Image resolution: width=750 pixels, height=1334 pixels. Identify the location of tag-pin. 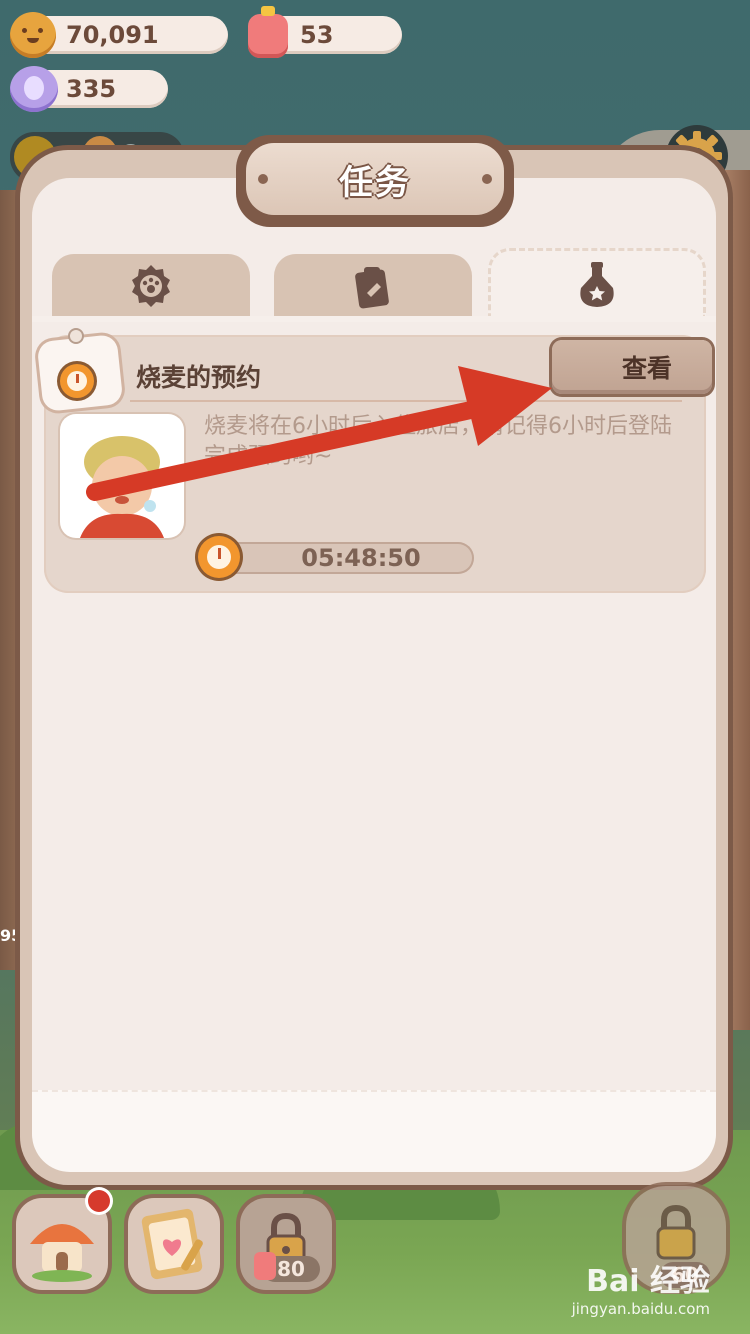
(76, 336).